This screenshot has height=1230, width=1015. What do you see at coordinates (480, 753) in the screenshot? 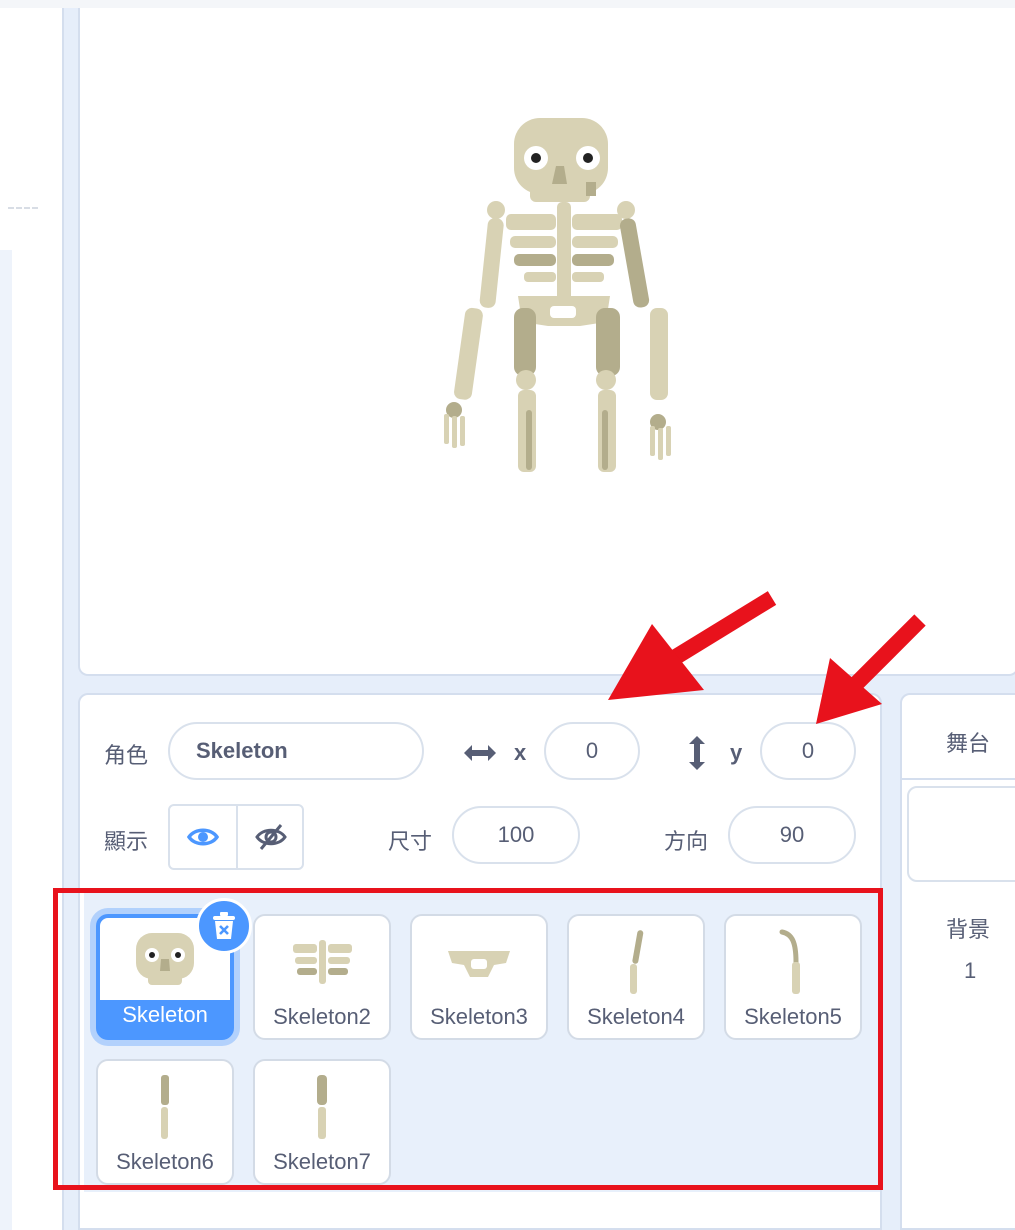
I see `horizontal-arrow-icon` at bounding box center [480, 753].